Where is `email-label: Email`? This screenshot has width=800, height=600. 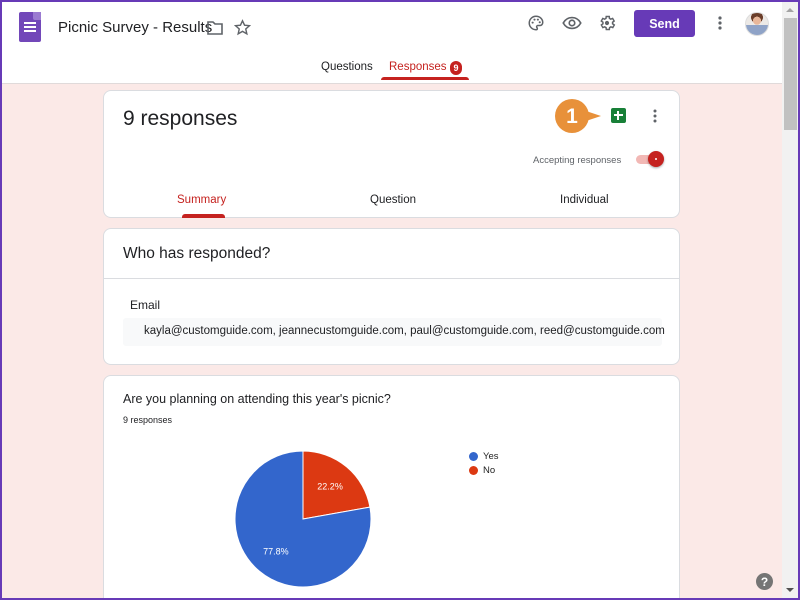 email-label: Email is located at coordinates (145, 305).